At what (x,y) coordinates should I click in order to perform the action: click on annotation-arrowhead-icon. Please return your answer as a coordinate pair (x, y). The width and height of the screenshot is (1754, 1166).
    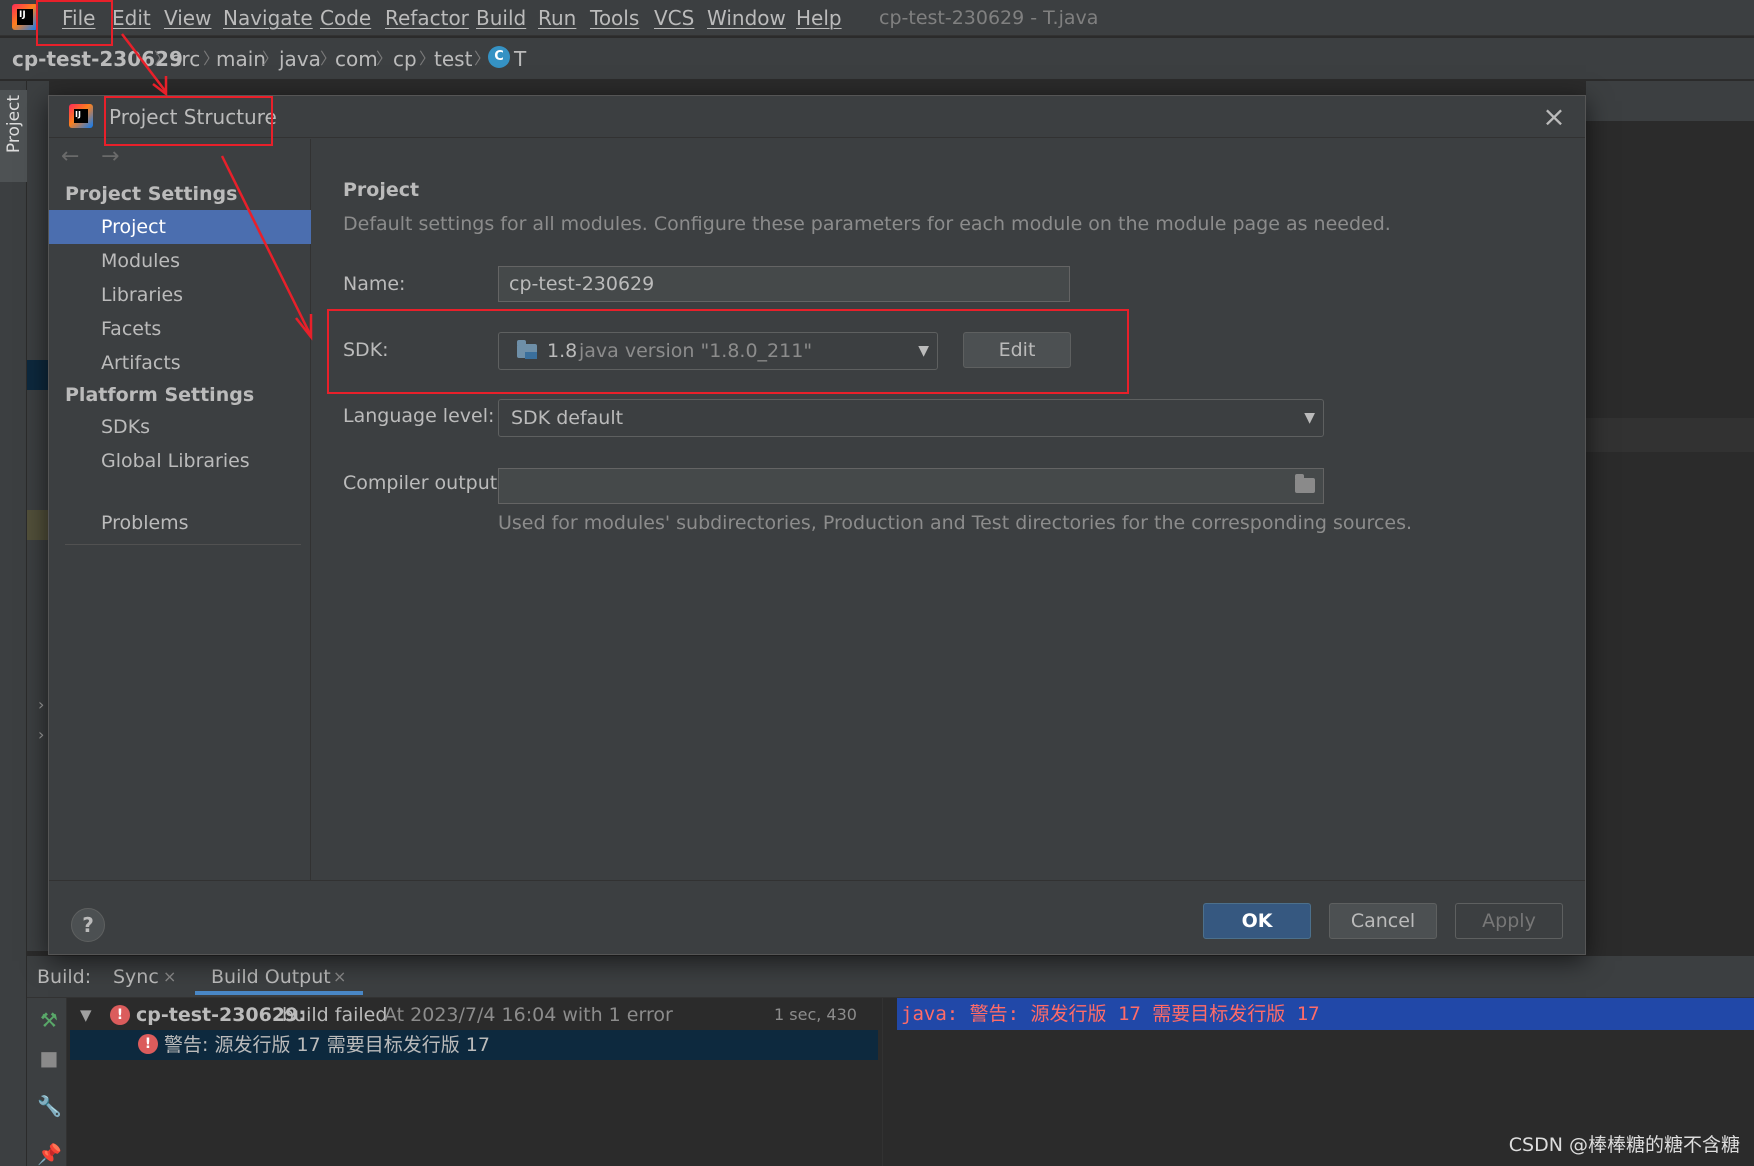
    Looking at the image, I should click on (304, 327).